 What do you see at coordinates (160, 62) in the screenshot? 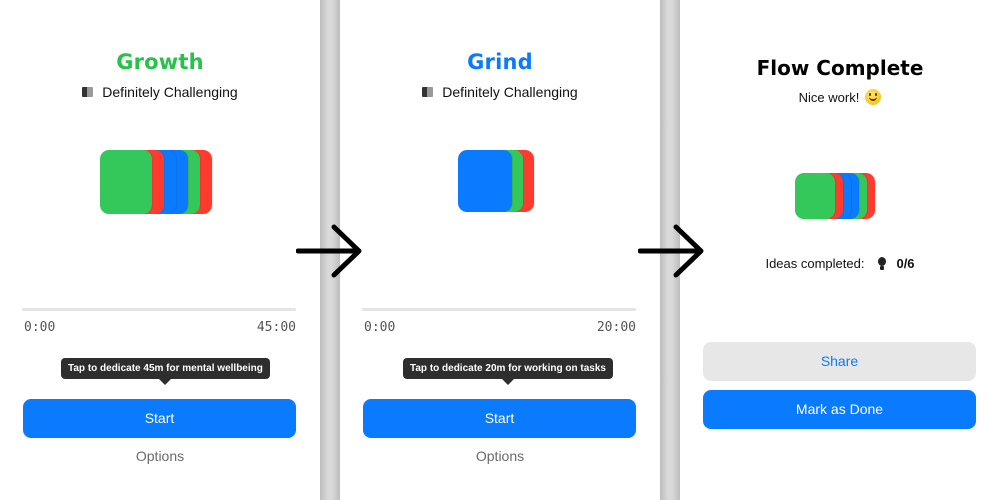
I see `page-title: Growth` at bounding box center [160, 62].